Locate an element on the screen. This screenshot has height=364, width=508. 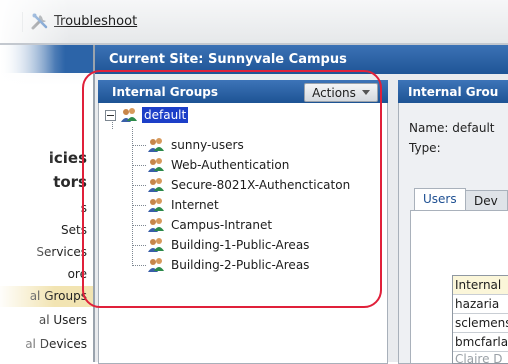
tree-node-building-2: Building-2-Public-Areas is located at coordinates (229, 265).